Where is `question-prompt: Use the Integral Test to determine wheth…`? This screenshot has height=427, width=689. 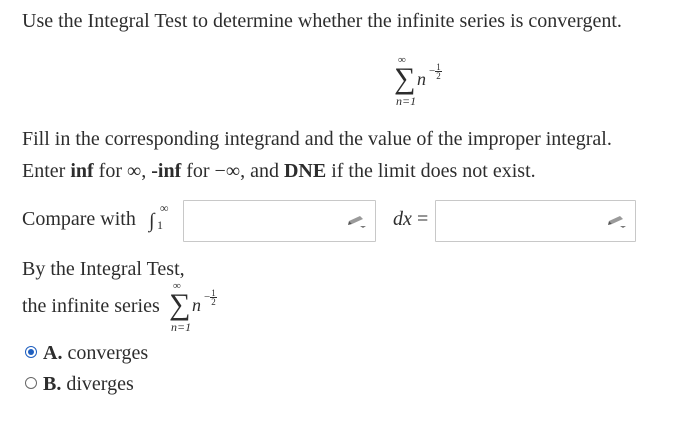 question-prompt: Use the Integral Test to determine wheth… is located at coordinates (322, 21).